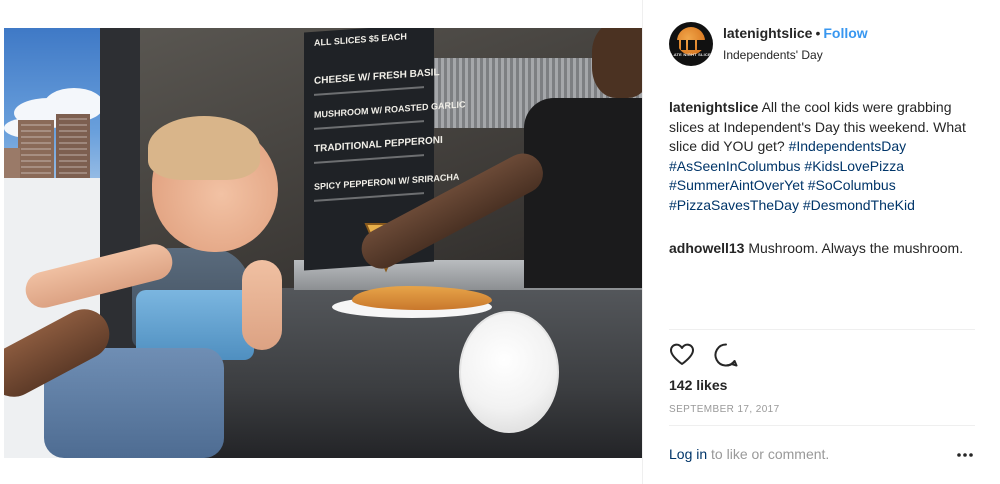 This screenshot has height=484, width=1000. What do you see at coordinates (583, 193) in the screenshot?
I see `vendor` at bounding box center [583, 193].